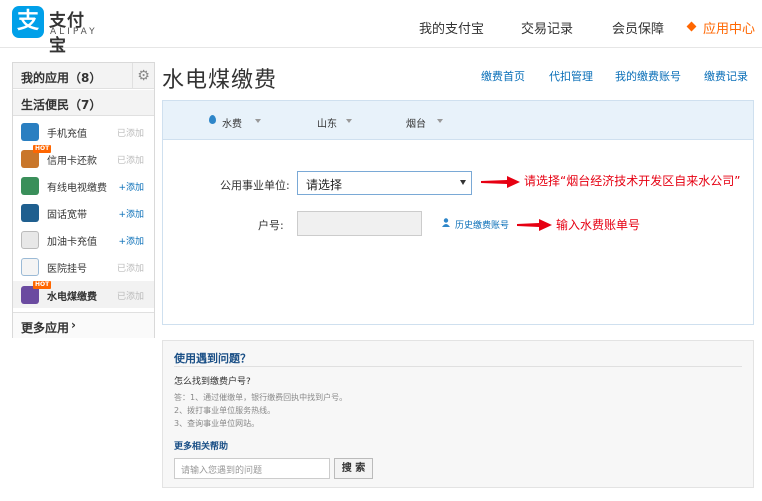 The width and height of the screenshot is (762, 501). Describe the element at coordinates (217, 423) in the screenshot. I see `help-answer: 3、查询事业单位网站。` at that location.